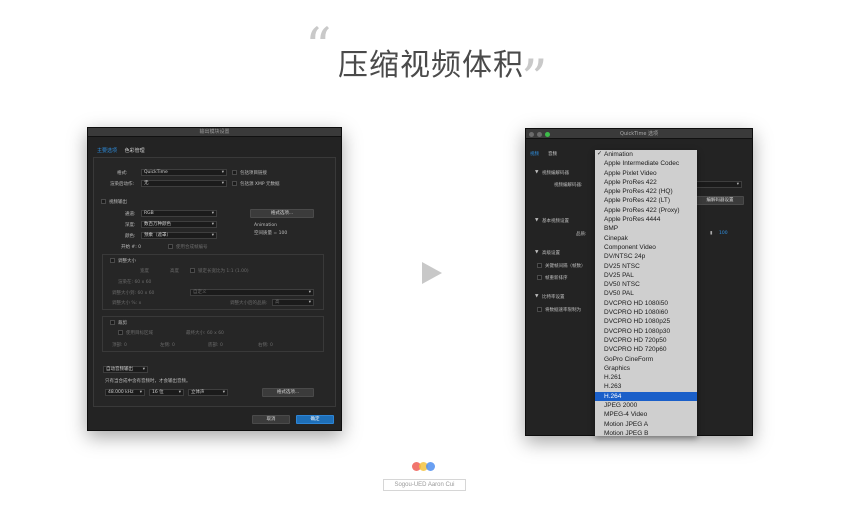 This screenshot has height=510, width=850. What do you see at coordinates (646, 386) in the screenshot?
I see `codec-option: H.263` at bounding box center [646, 386].